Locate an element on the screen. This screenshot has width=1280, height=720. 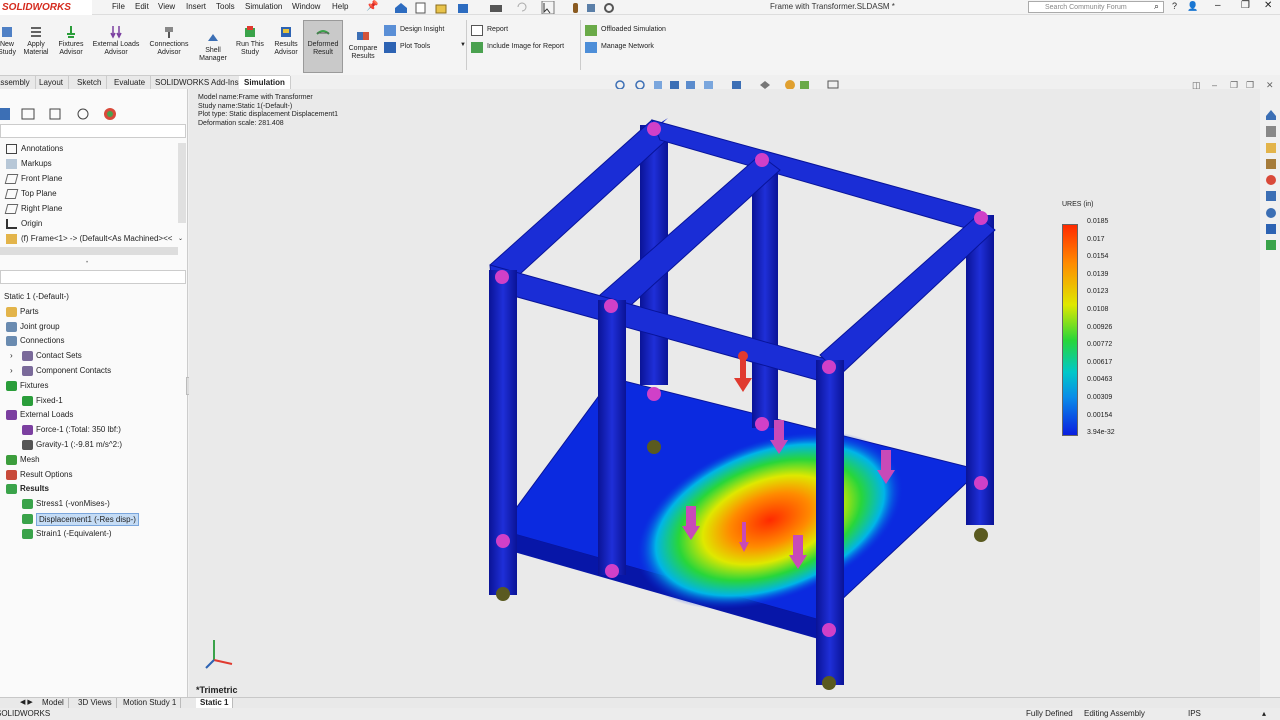
brand-label: SOLIDWORKS is located at coordinates (36, 7).